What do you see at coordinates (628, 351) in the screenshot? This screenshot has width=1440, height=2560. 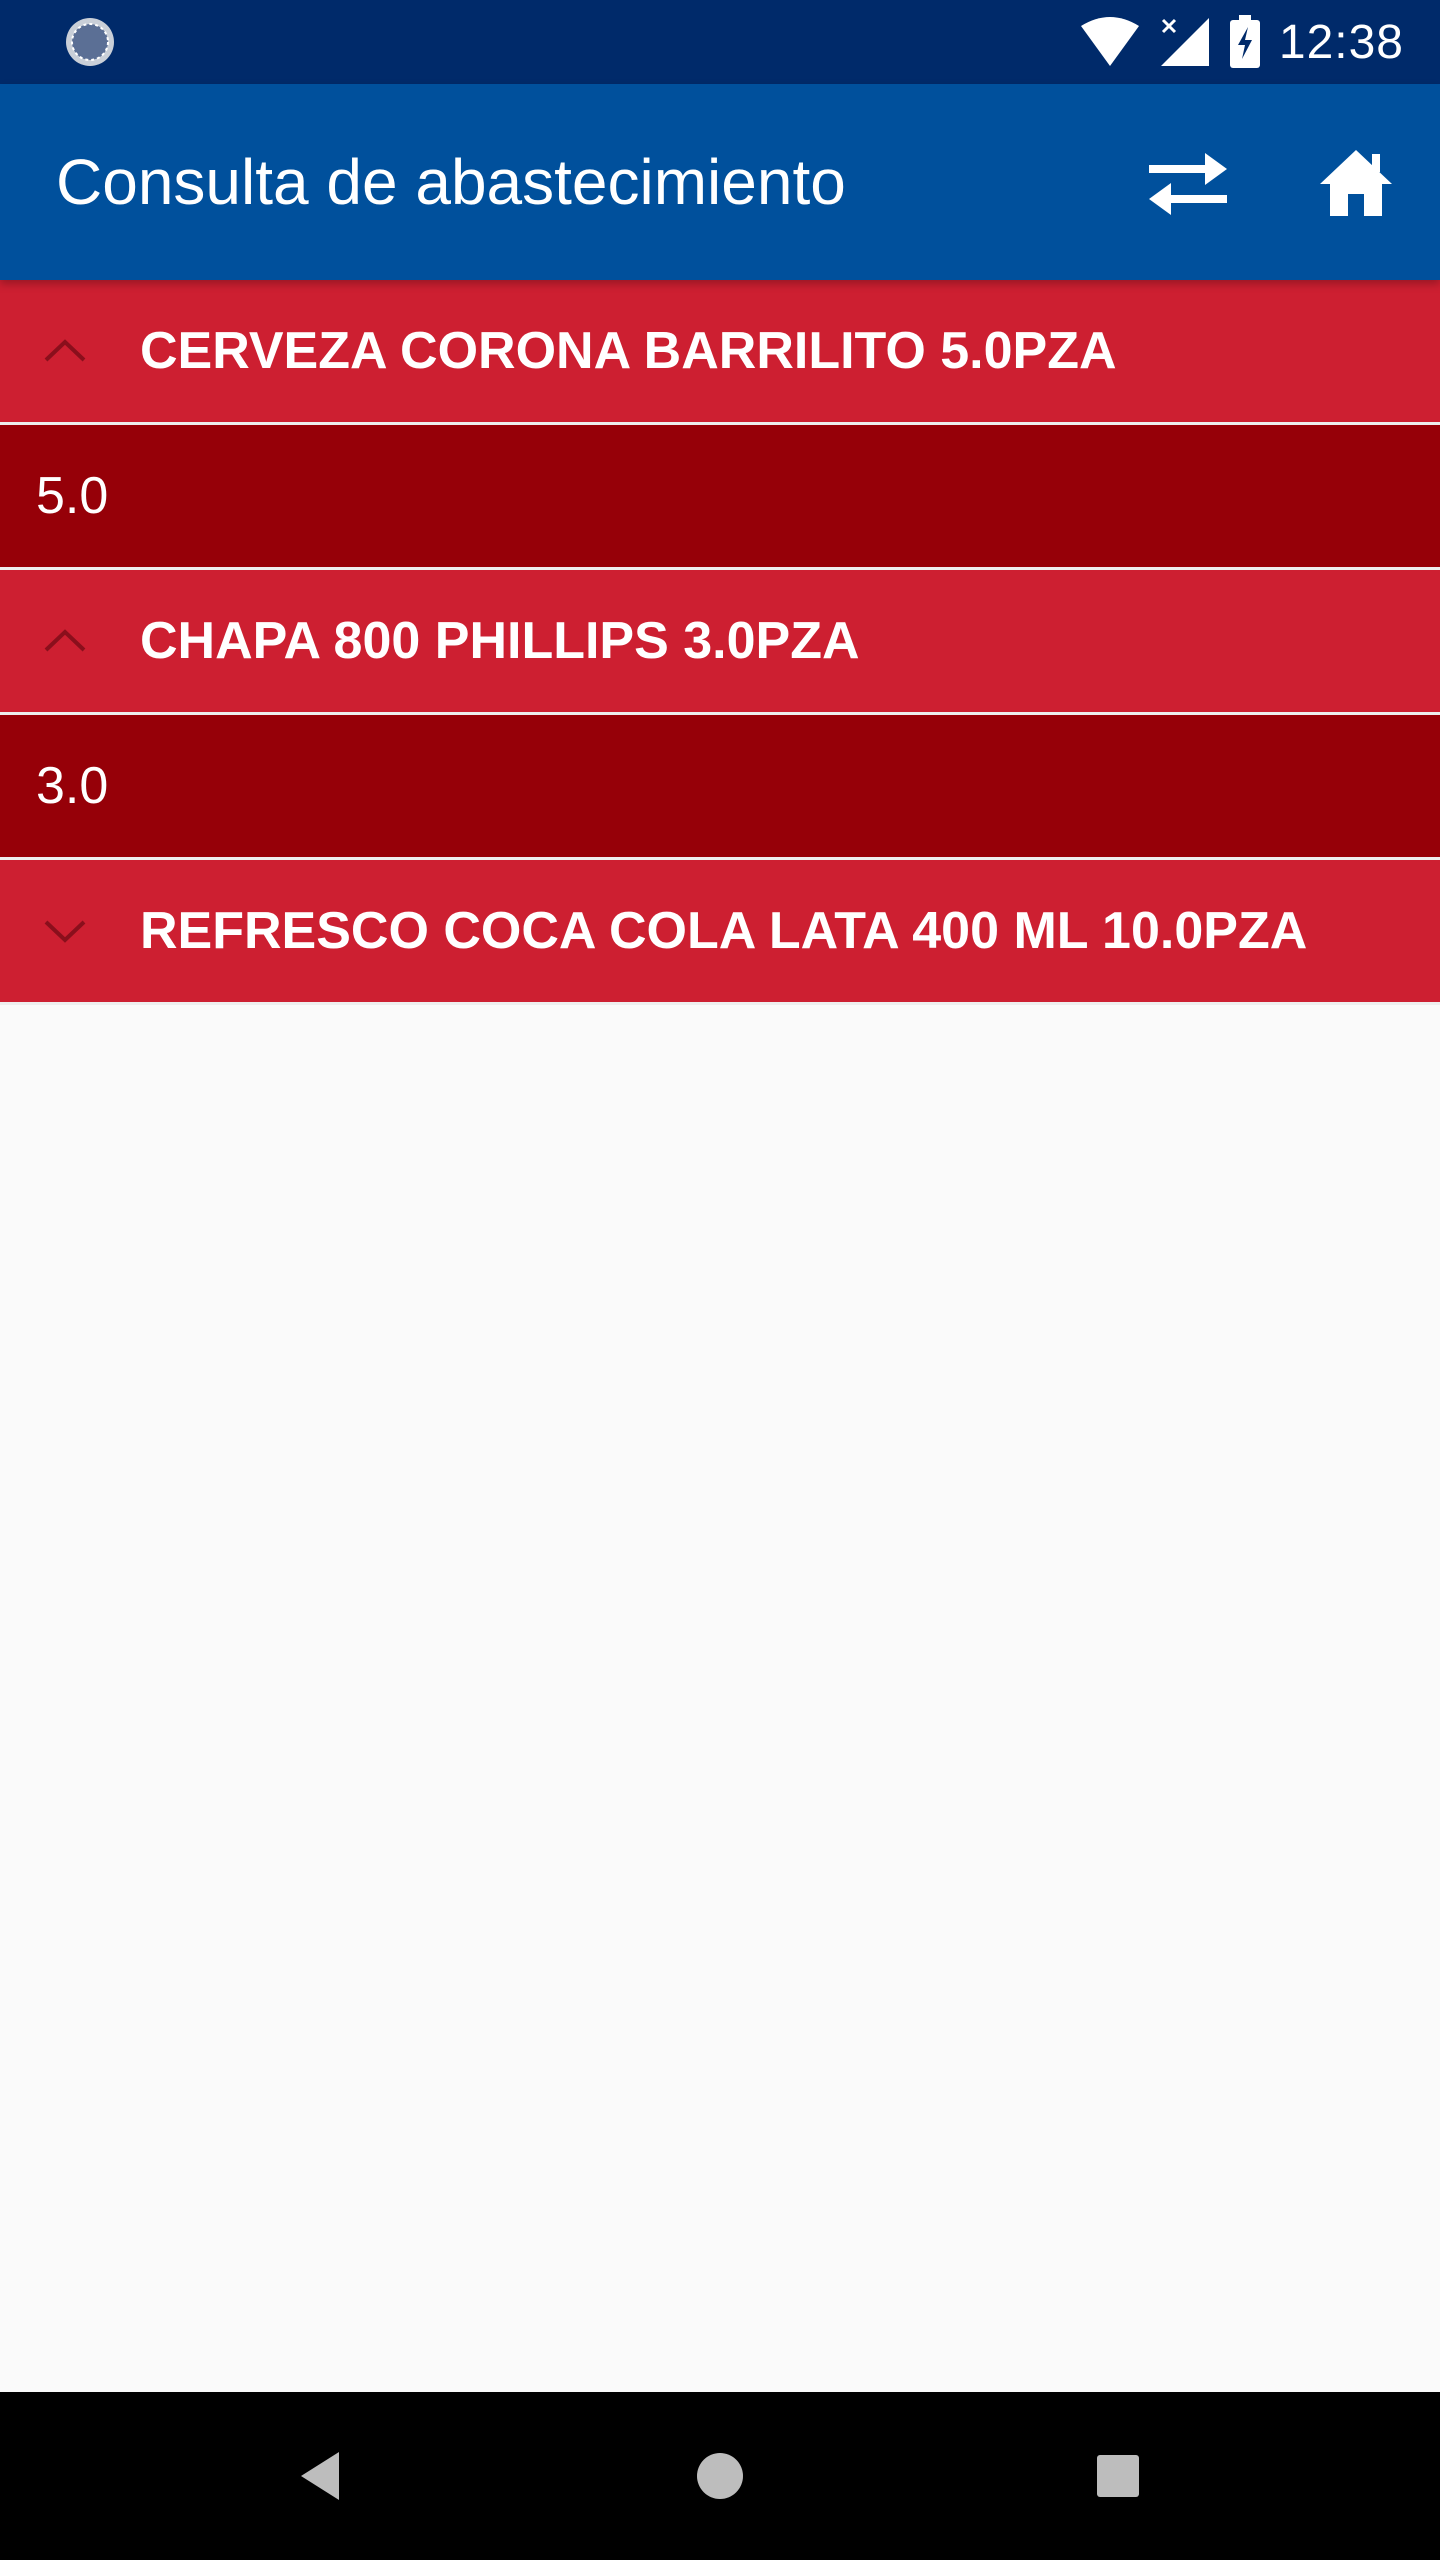 I see `group-title: CERVEZA CORONA BARRILITO 5.0PZA` at bounding box center [628, 351].